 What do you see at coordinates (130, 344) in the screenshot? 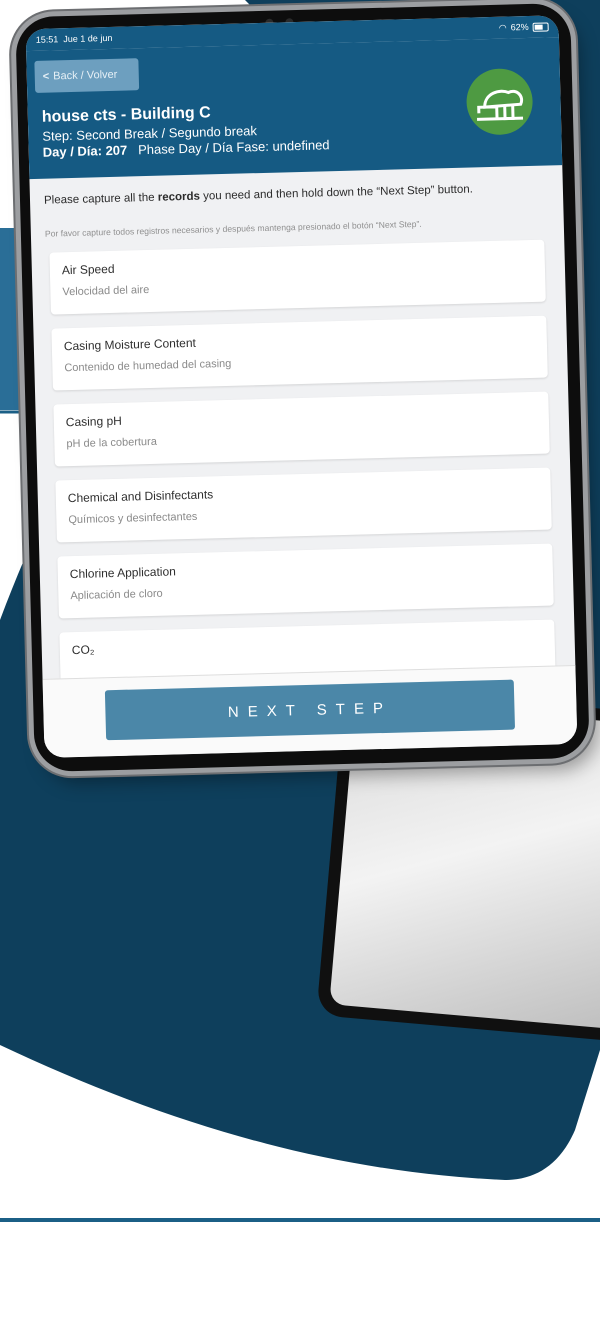
I see `record-title: Casing Moisture Content` at bounding box center [130, 344].